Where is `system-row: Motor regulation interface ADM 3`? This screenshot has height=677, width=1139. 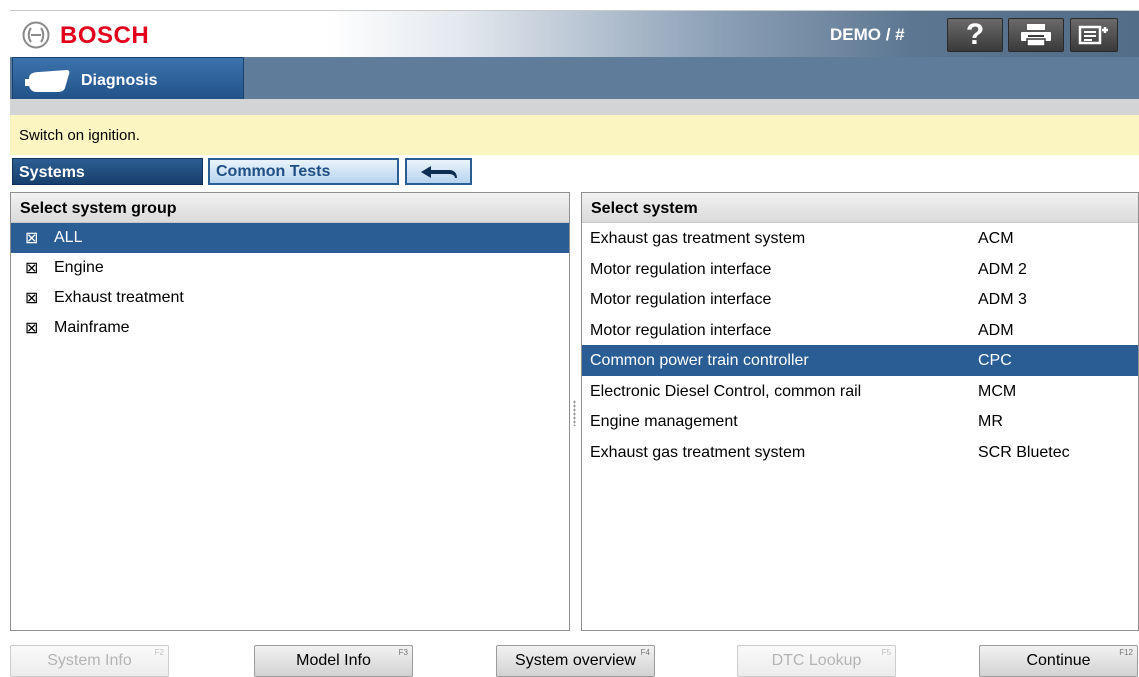 system-row: Motor regulation interface ADM 3 is located at coordinates (860, 299).